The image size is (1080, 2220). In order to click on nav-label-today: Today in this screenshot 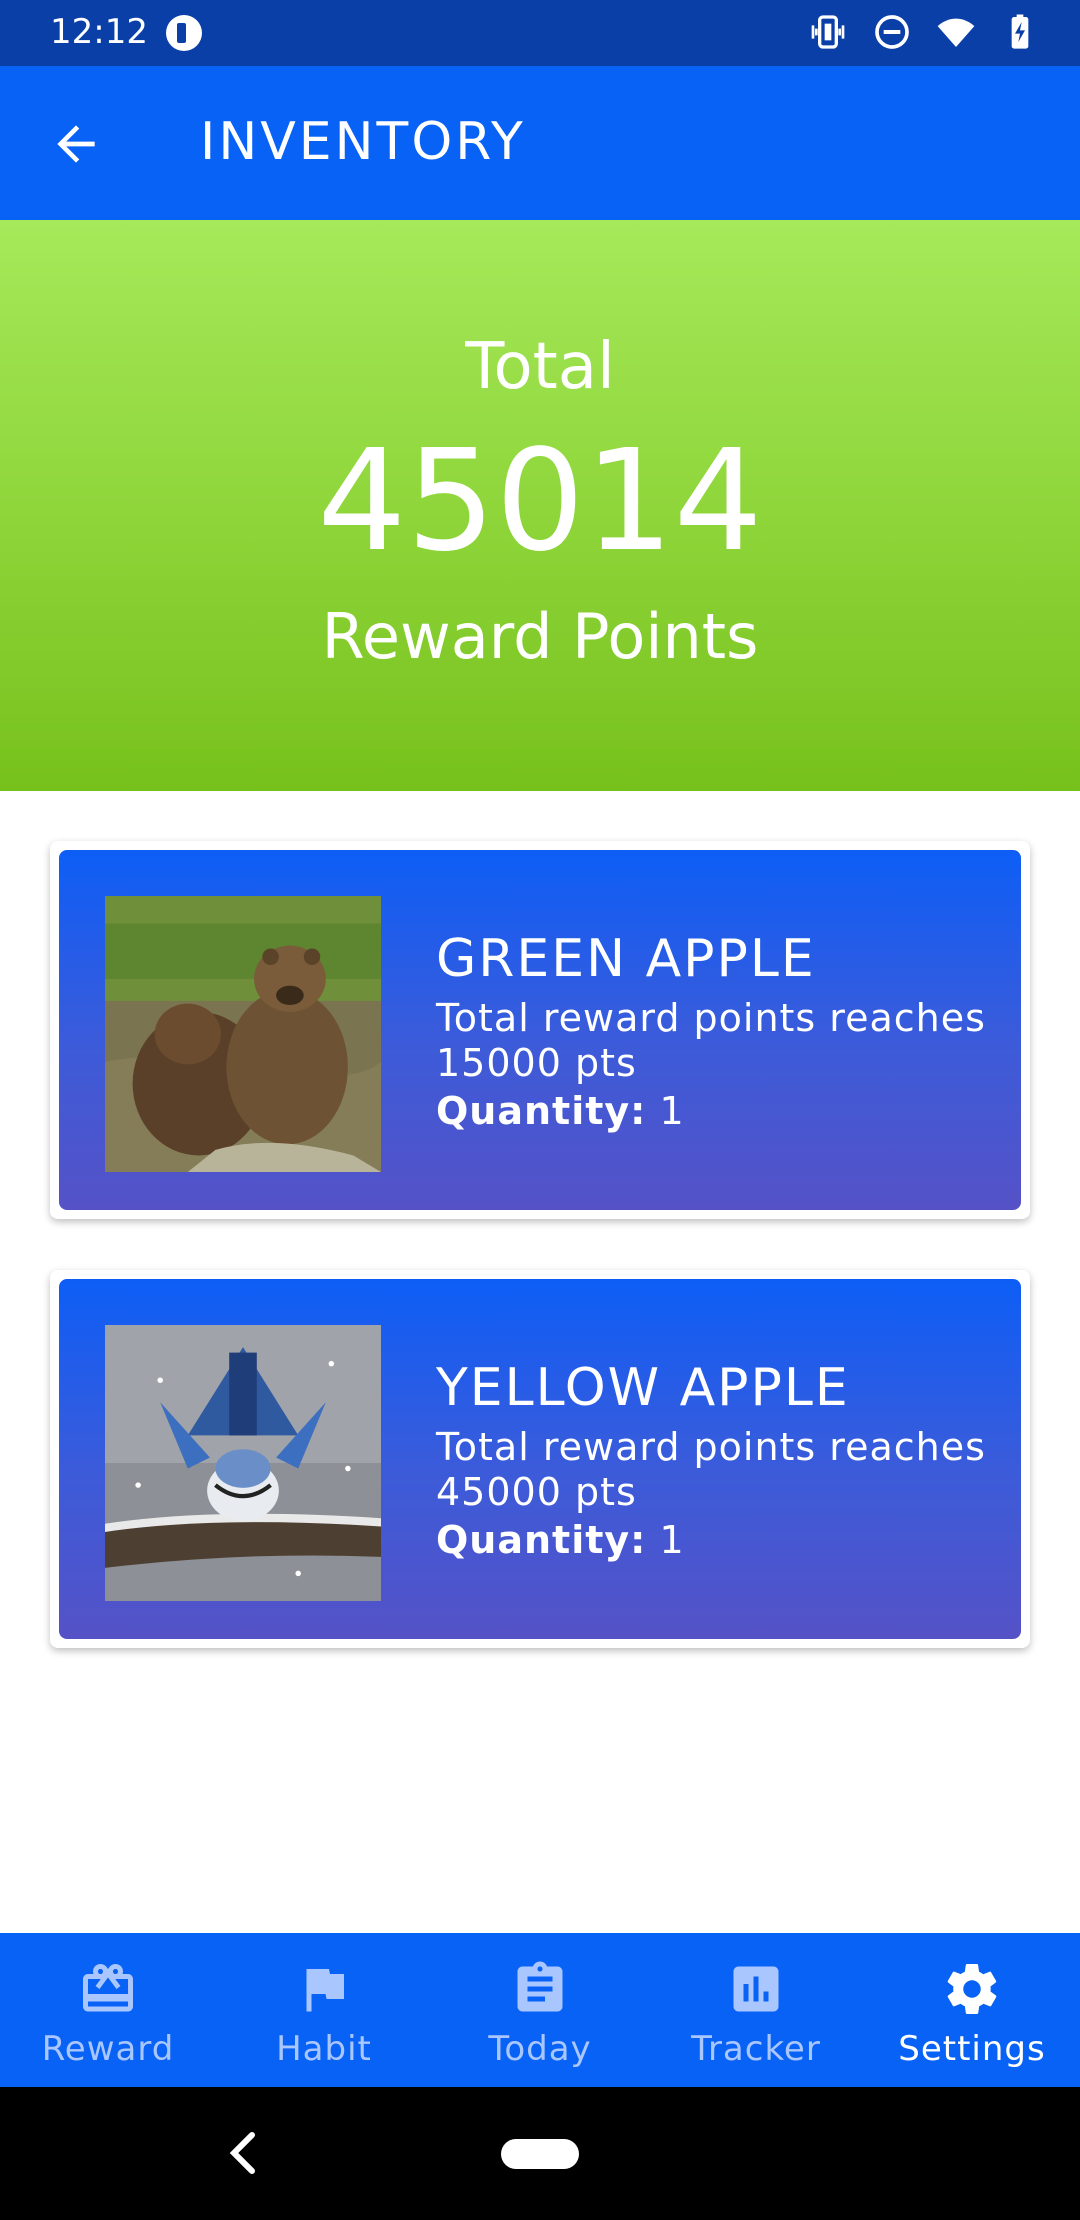, I will do `click(540, 2049)`.